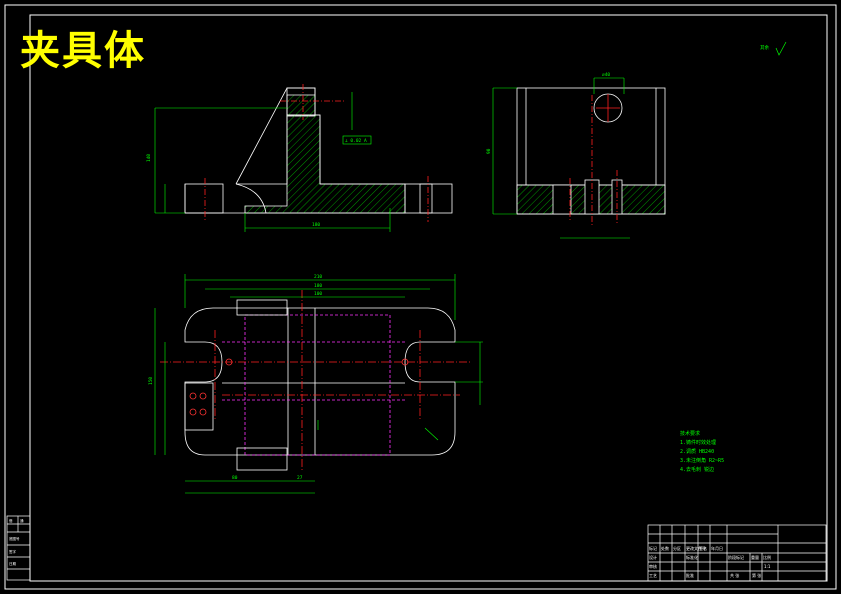  What do you see at coordinates (579, 158) in the screenshot?
I see `side-view` at bounding box center [579, 158].